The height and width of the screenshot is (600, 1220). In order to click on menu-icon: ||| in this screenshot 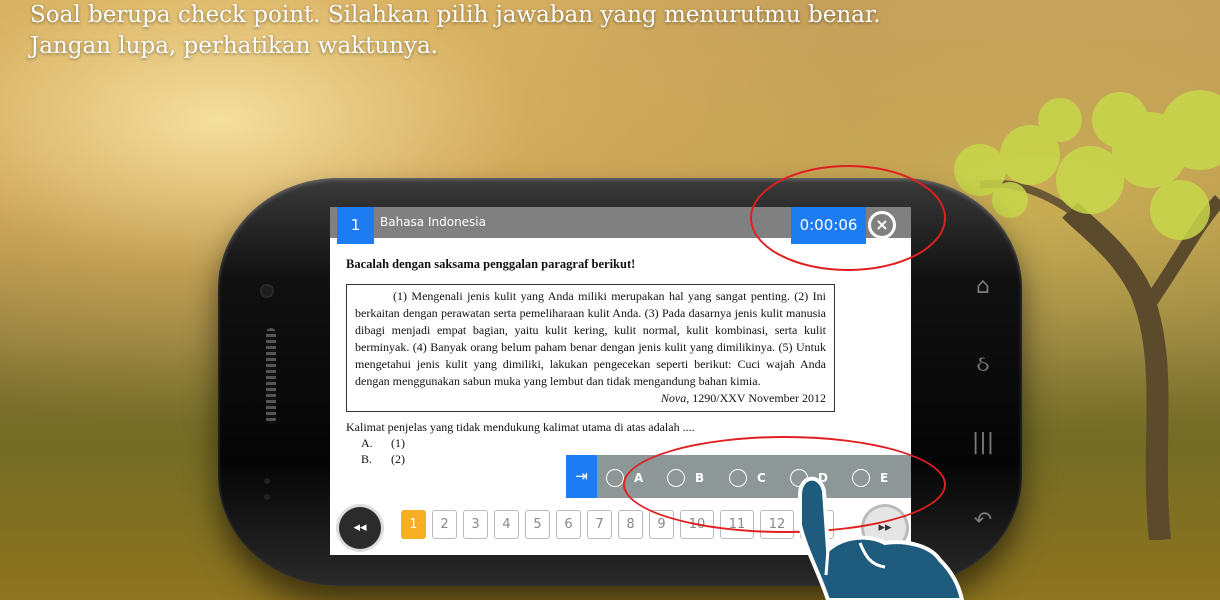, I will do `click(983, 443)`.